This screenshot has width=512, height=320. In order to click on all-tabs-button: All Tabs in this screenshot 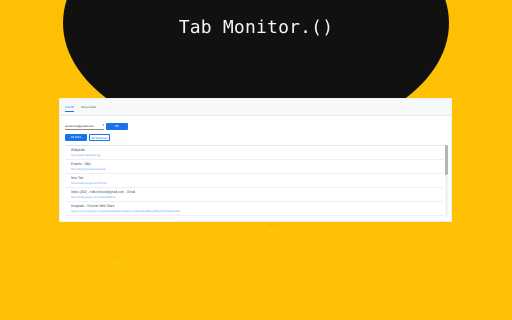, I will do `click(76, 137)`.